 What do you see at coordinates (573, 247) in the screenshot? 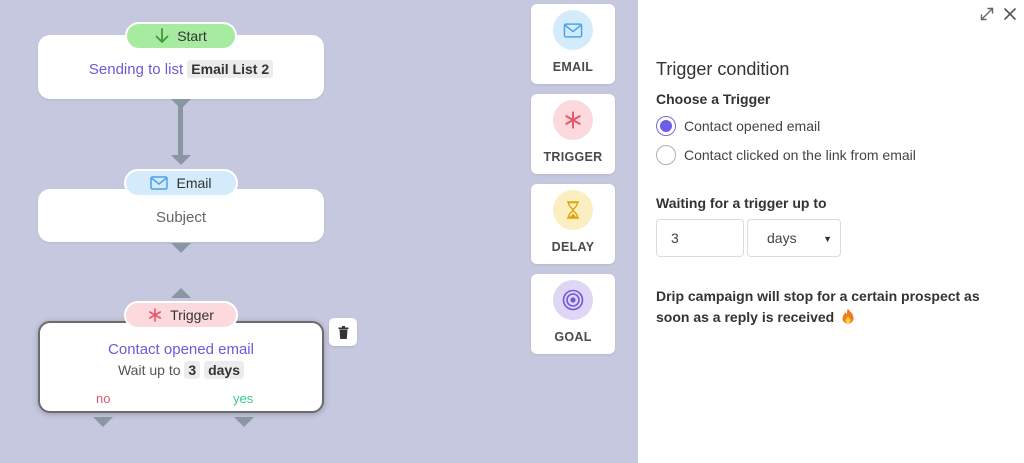
I see `palette-delay-label: DELAY` at bounding box center [573, 247].